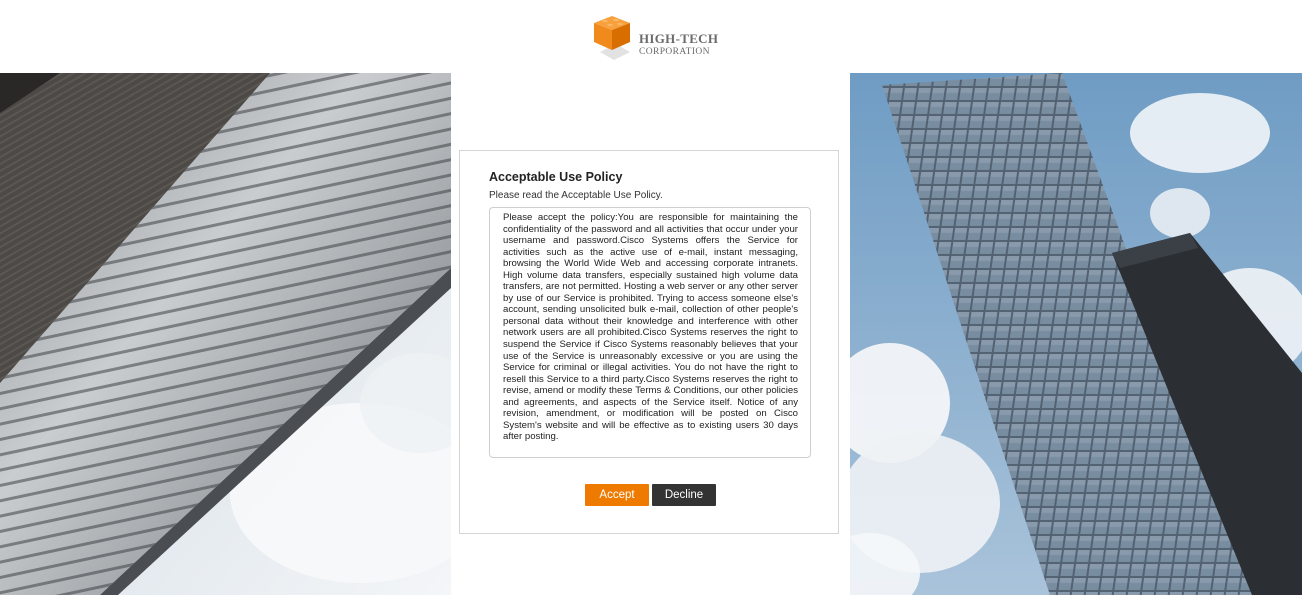  Describe the element at coordinates (674, 52) in the screenshot. I see `logo-line-2: CORPORATION` at that location.